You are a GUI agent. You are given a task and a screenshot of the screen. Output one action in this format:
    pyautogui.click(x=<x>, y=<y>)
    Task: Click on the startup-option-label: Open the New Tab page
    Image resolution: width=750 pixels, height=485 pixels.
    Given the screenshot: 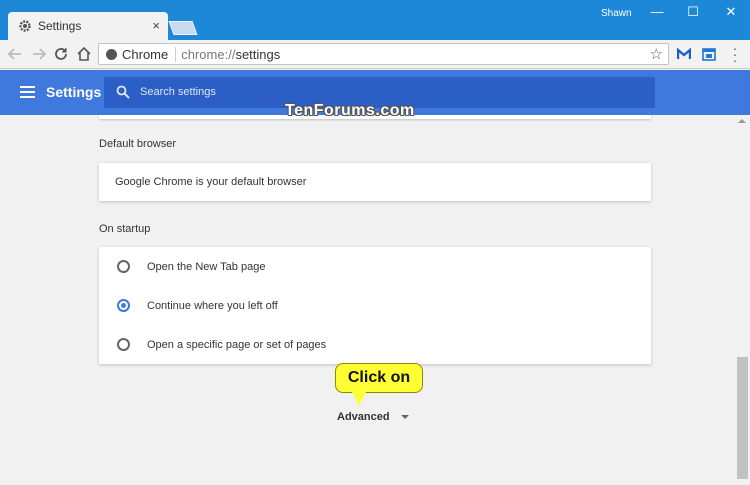 What is the action you would take?
    pyautogui.click(x=206, y=266)
    